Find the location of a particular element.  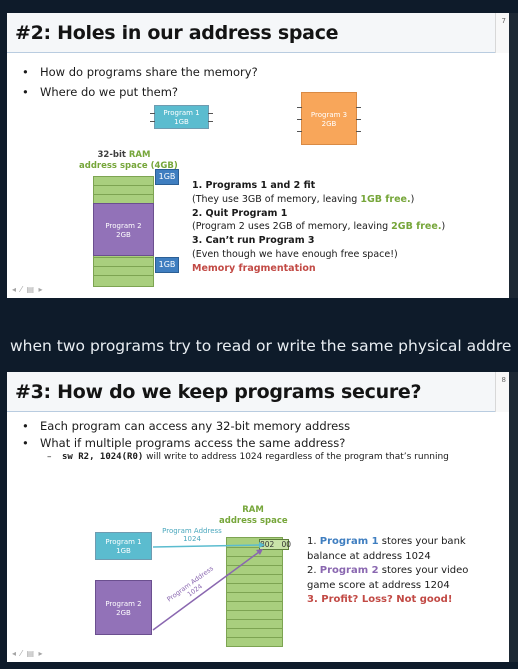

program-size: 1GB is located at coordinates (181, 122).